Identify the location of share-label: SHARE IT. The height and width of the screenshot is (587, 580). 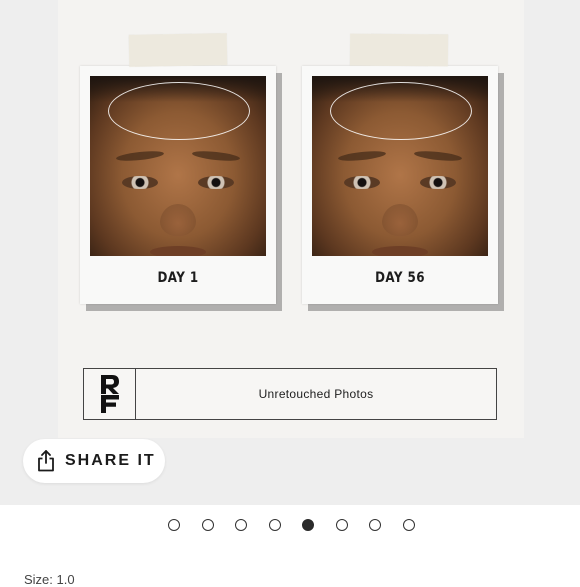
(110, 460).